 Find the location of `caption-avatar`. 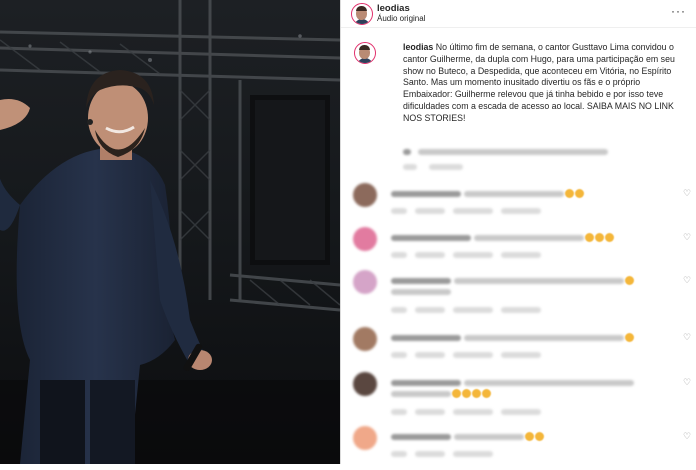

caption-avatar is located at coordinates (365, 53).